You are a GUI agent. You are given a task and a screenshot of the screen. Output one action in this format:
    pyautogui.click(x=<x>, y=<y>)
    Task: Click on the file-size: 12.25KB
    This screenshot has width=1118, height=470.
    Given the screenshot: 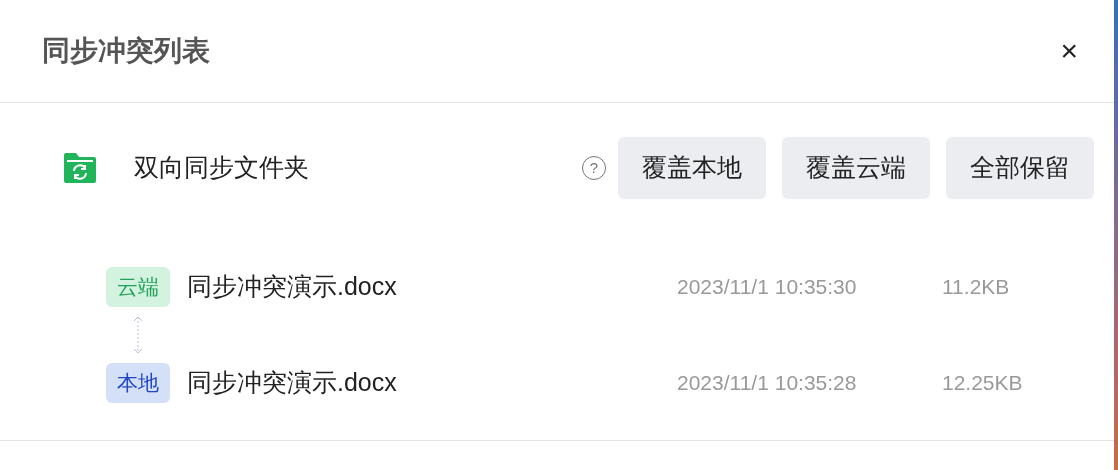 What is the action you would take?
    pyautogui.click(x=982, y=383)
    